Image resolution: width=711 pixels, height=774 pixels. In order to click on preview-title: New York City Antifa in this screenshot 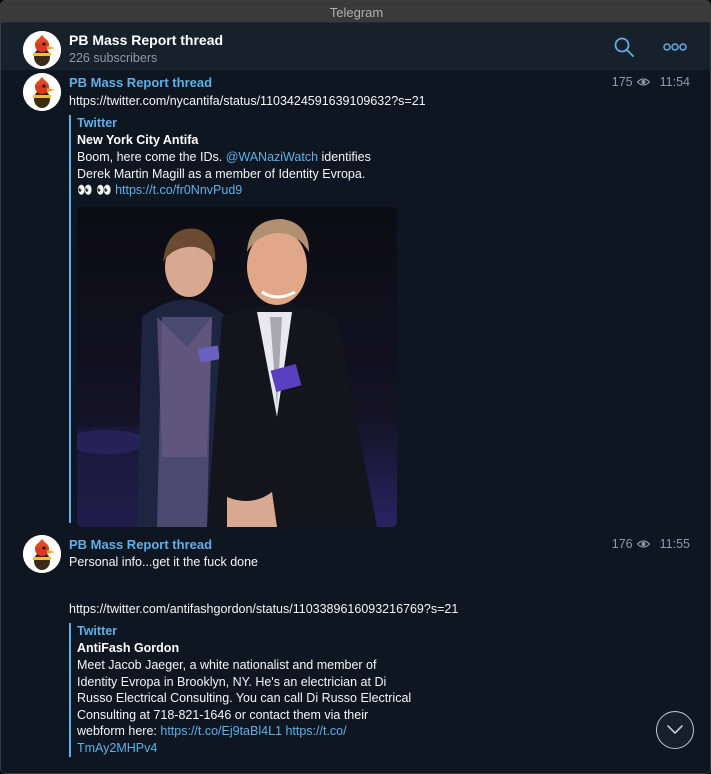, I will do `click(138, 140)`.